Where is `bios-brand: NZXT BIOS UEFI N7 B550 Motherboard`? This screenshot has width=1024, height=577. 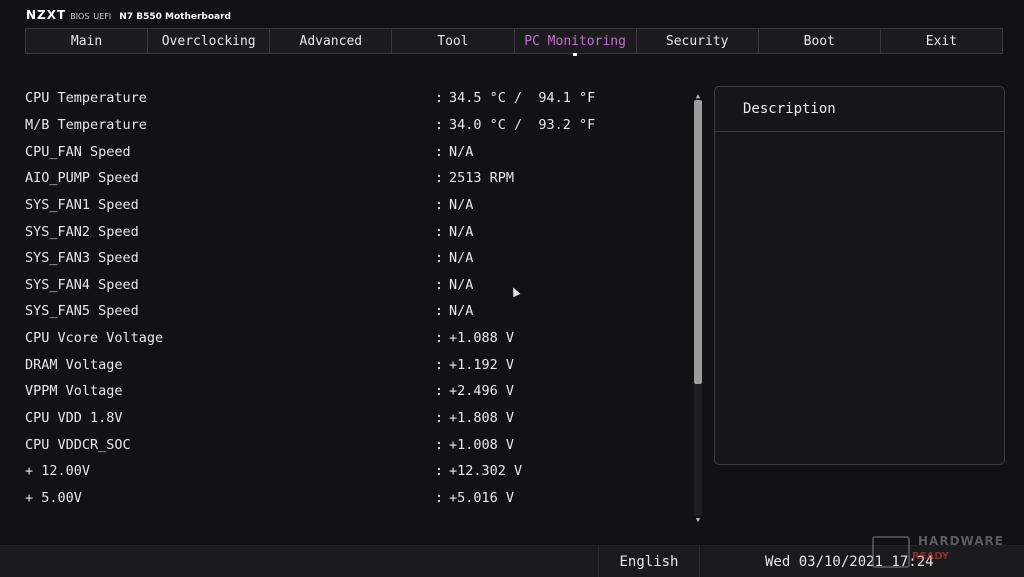
bios-brand: NZXT BIOS UEFI N7 B550 Motherboard is located at coordinates (128, 15).